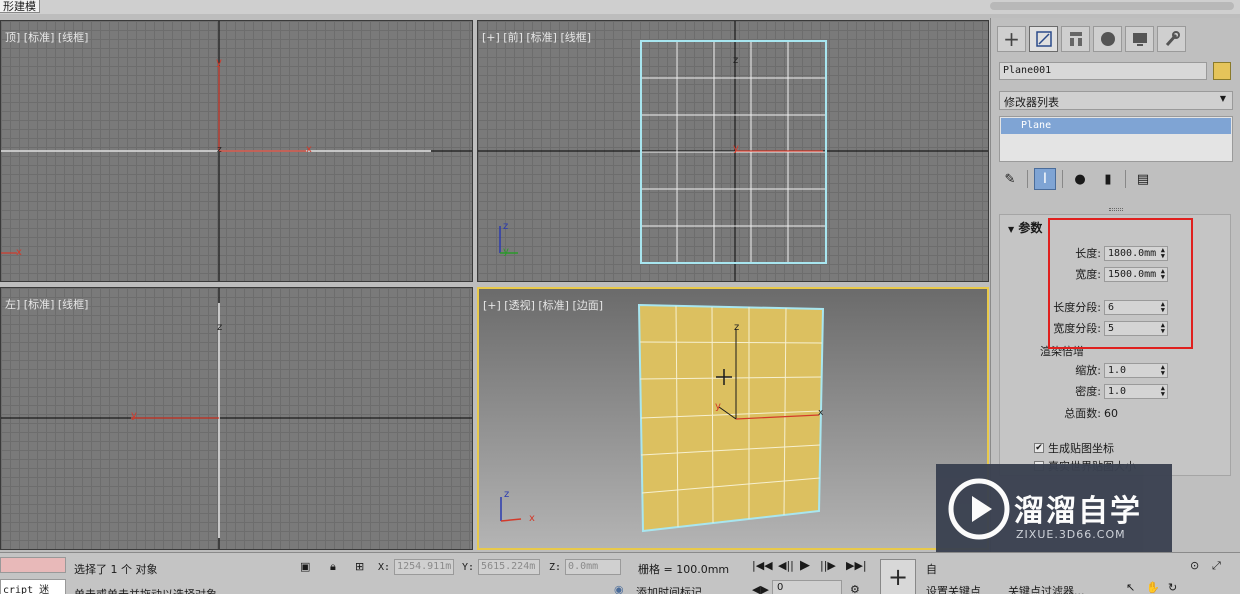  What do you see at coordinates (1112, 6) in the screenshot?
I see `title-scrollbar` at bounding box center [1112, 6].